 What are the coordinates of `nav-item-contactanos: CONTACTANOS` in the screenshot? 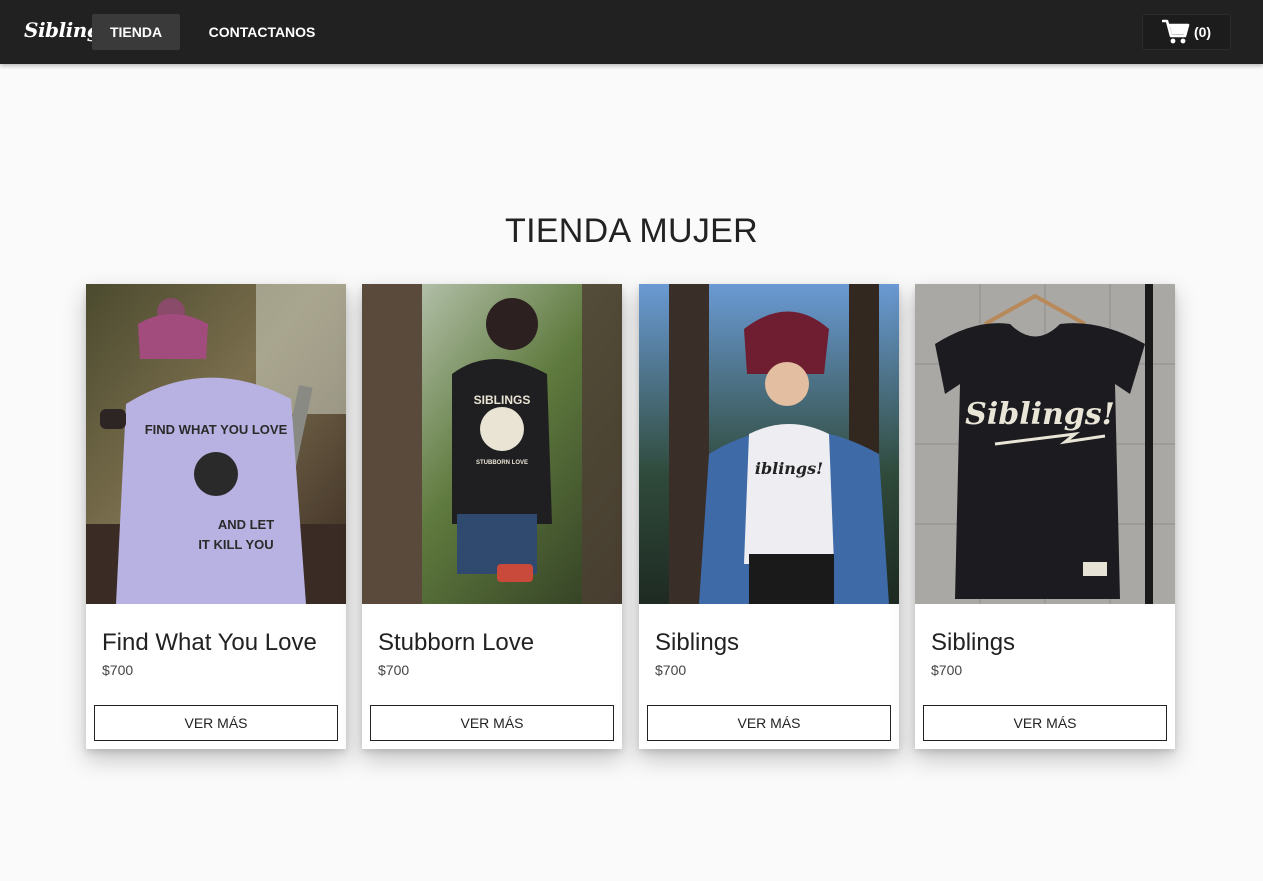 It's located at (262, 32).